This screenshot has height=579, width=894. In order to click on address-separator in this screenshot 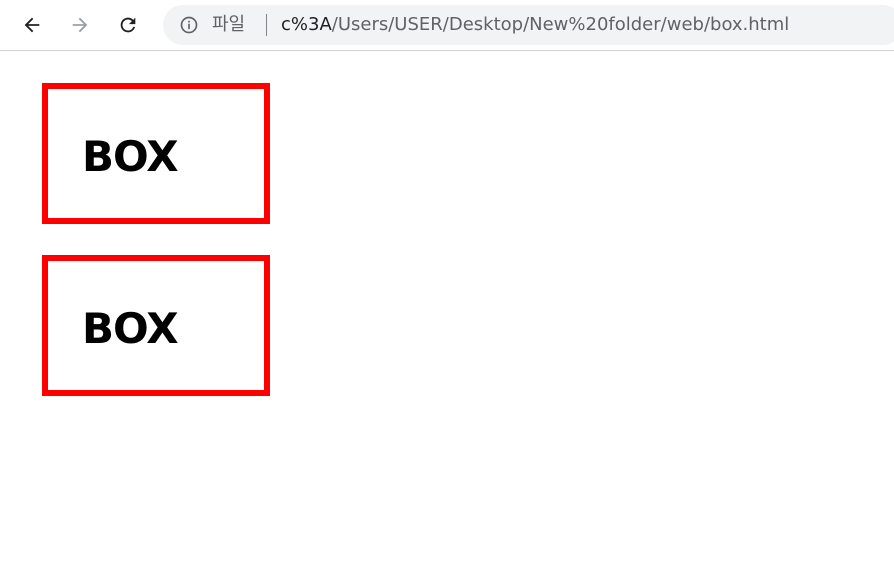, I will do `click(266, 25)`.